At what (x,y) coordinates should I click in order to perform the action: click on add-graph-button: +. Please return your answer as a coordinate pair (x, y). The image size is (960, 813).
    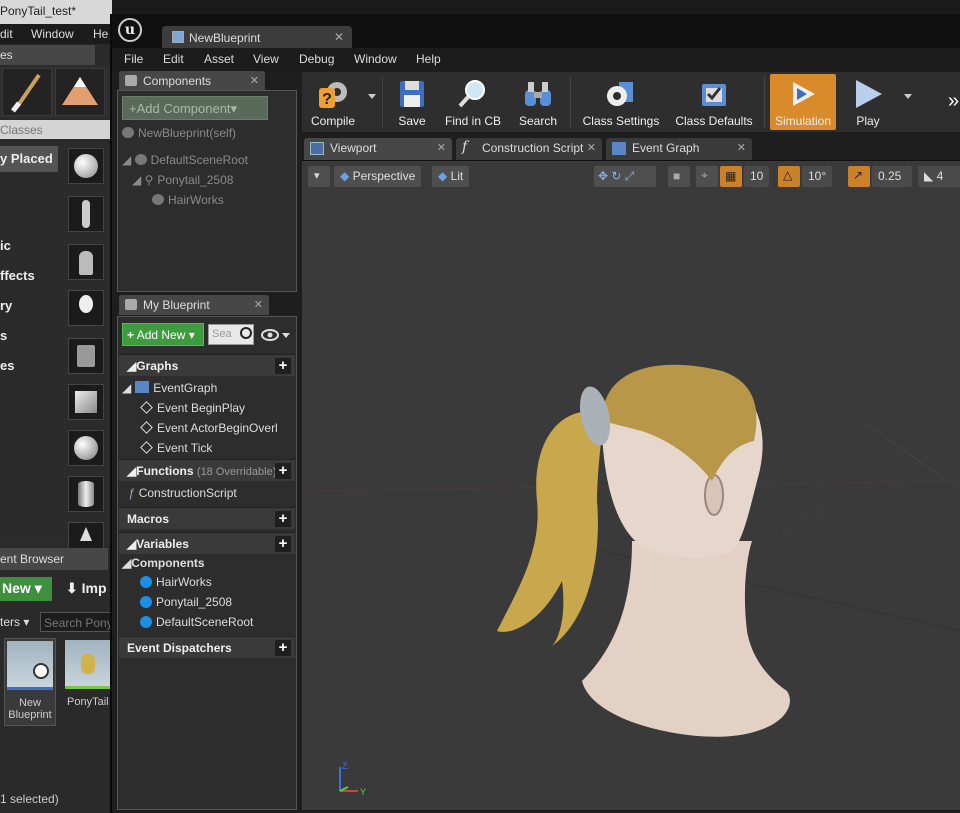
    Looking at the image, I should click on (283, 366).